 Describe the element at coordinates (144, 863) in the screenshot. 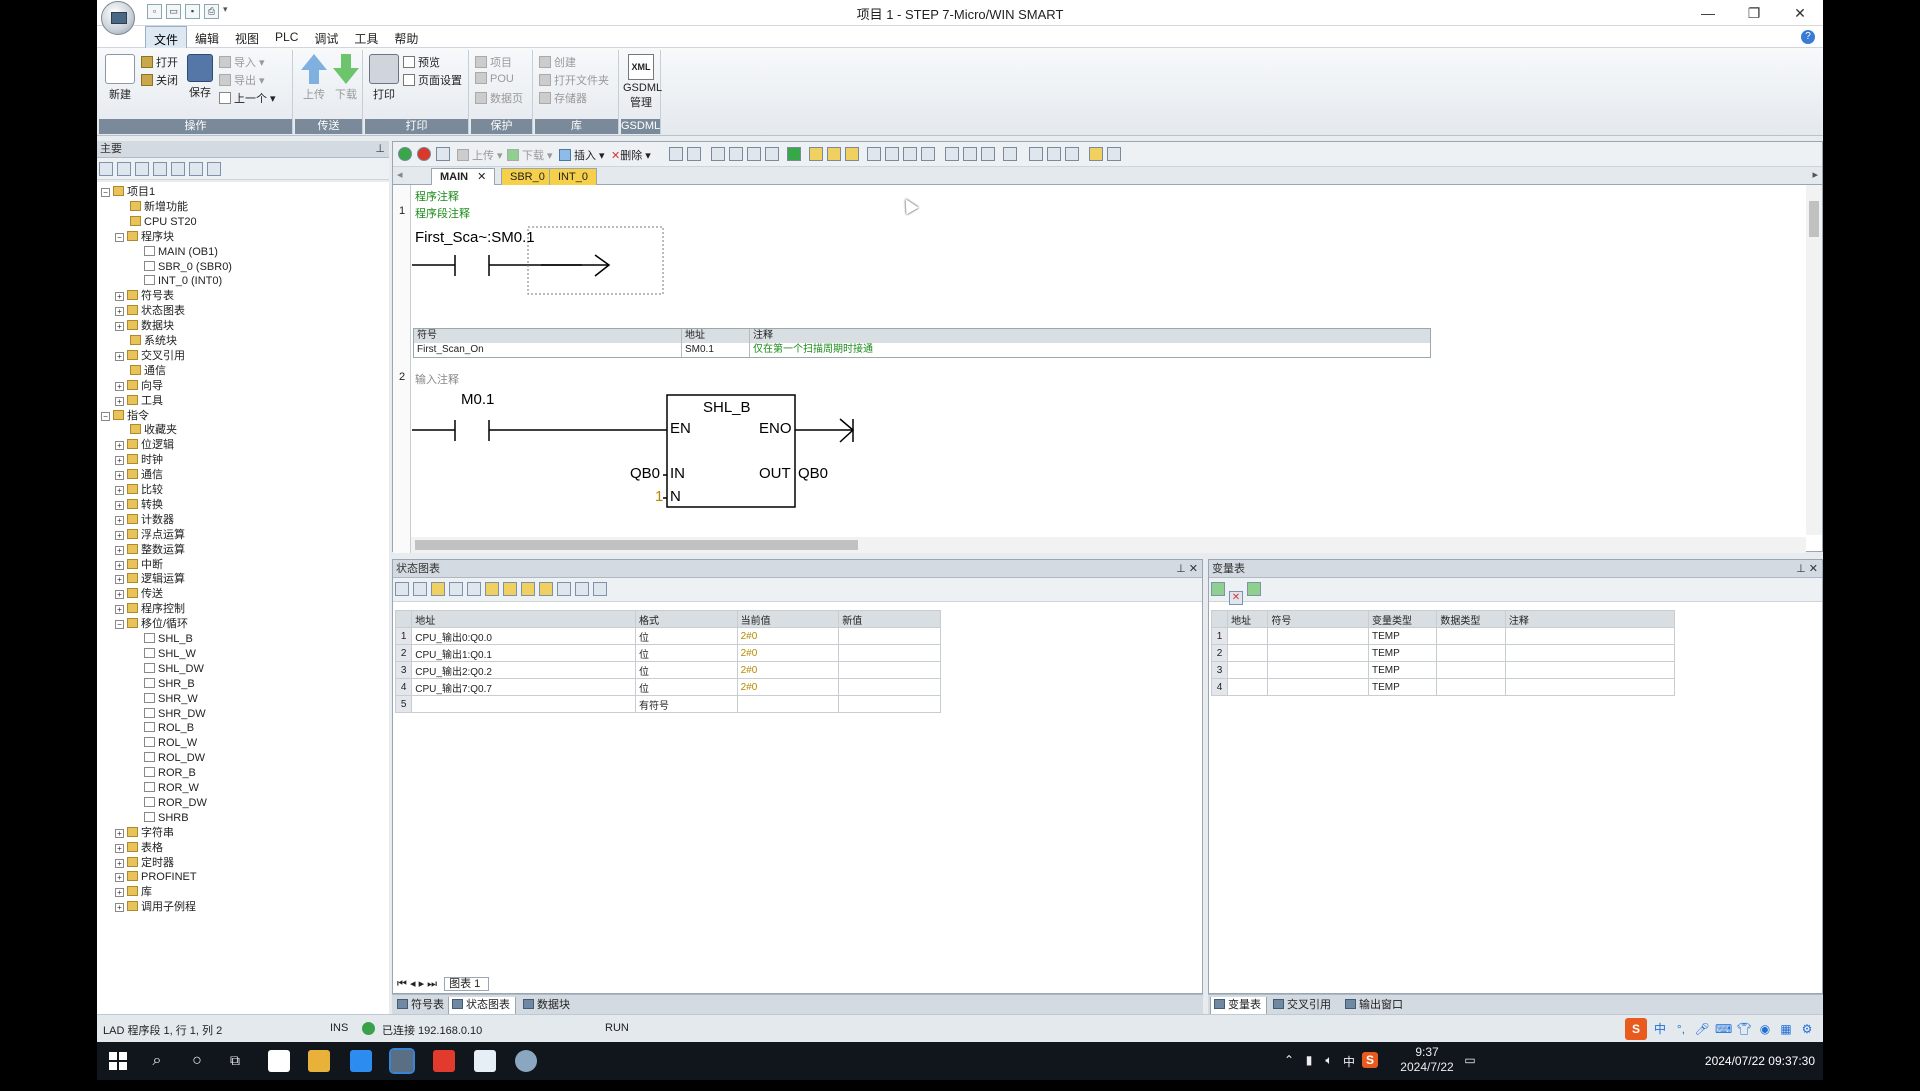

I see `tree-item: + 定时器` at that location.